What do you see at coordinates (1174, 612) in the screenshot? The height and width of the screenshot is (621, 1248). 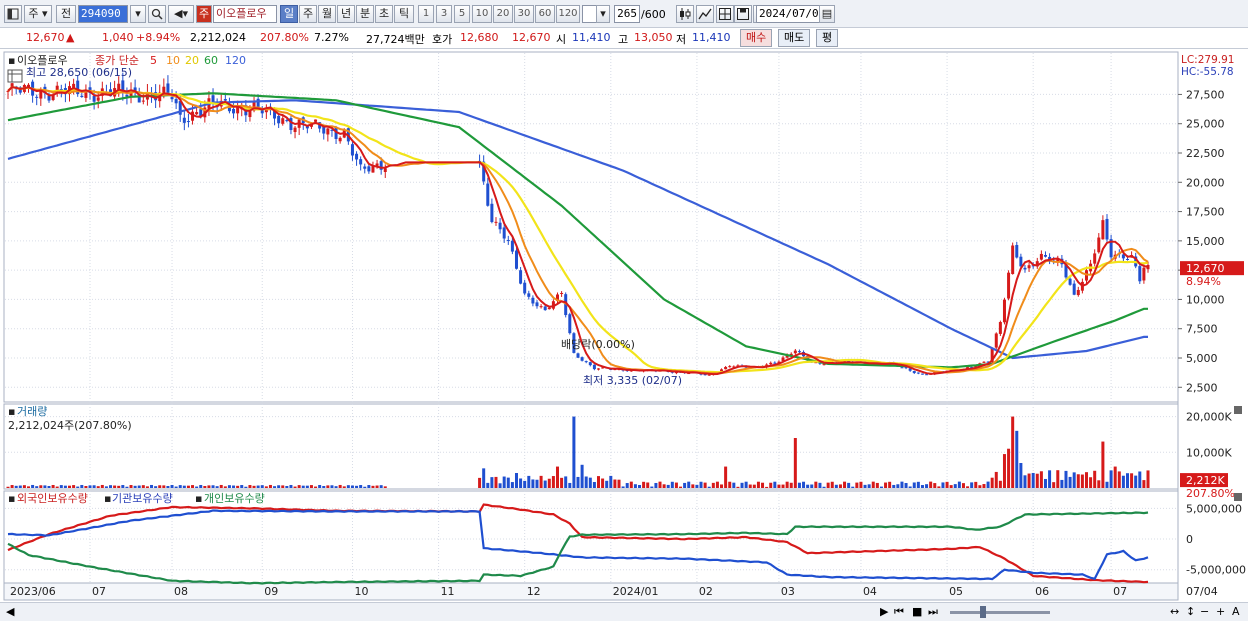 I see `expand-icon: ↔` at bounding box center [1174, 612].